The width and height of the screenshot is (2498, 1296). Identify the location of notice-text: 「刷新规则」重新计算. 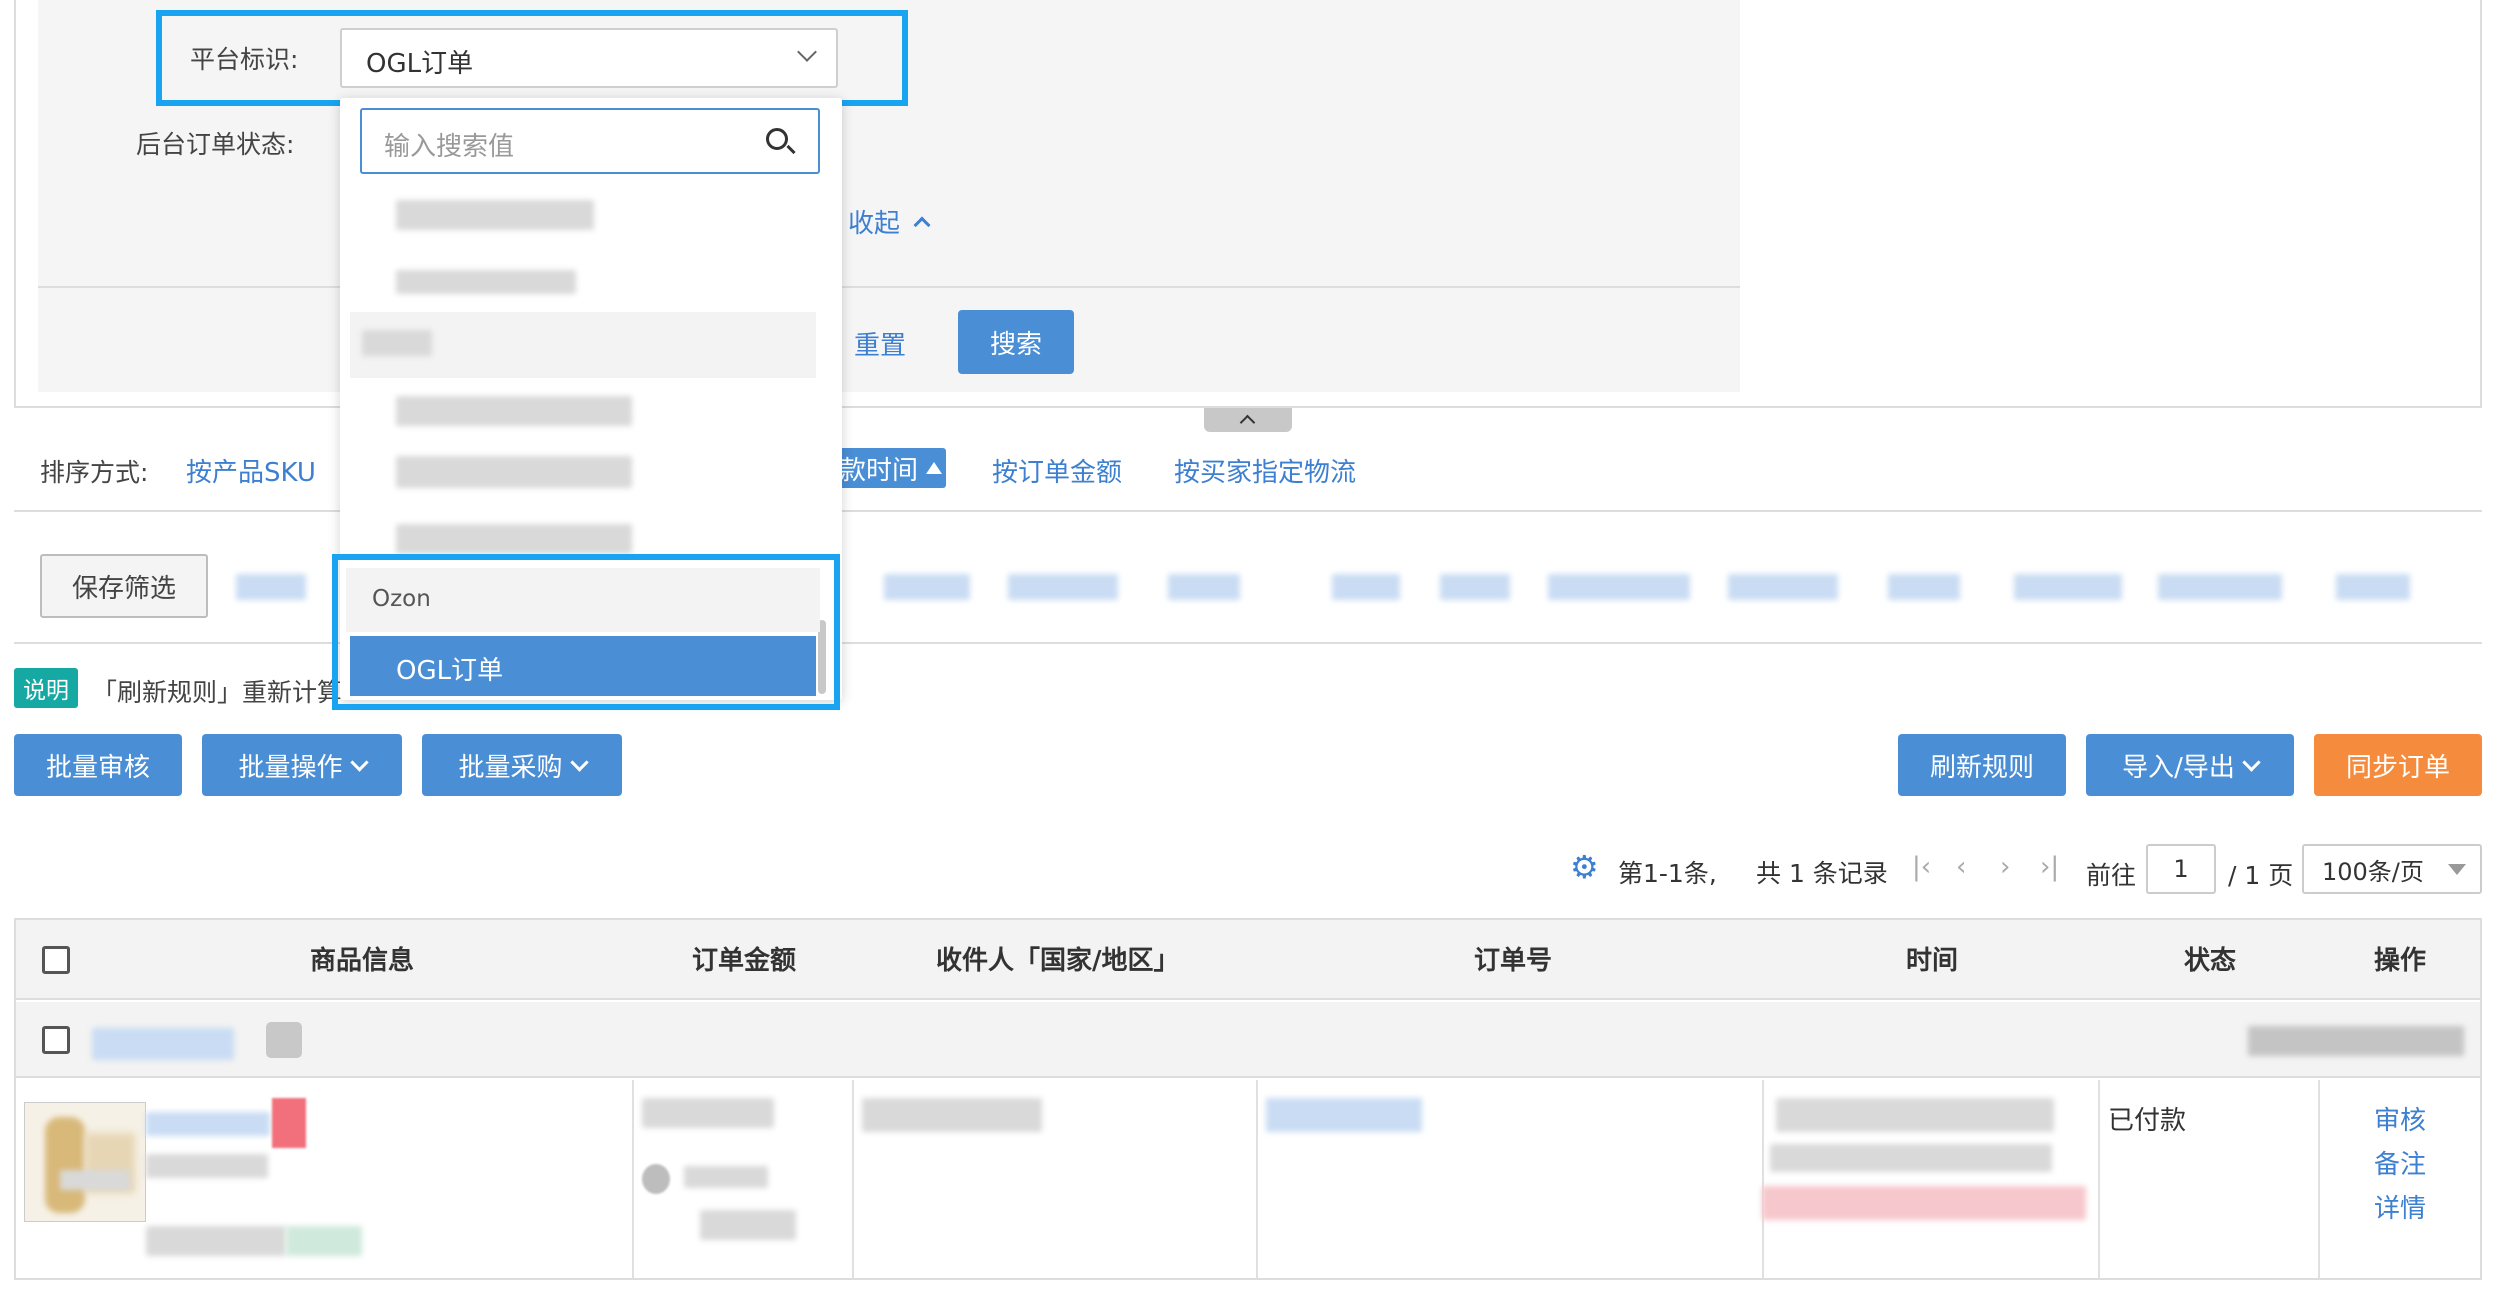
(217, 692).